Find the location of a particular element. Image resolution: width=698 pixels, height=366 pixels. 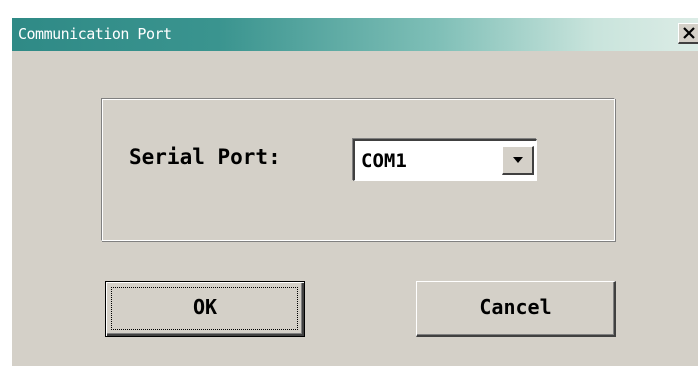

cancel-button-label: Cancel is located at coordinates (515, 307).